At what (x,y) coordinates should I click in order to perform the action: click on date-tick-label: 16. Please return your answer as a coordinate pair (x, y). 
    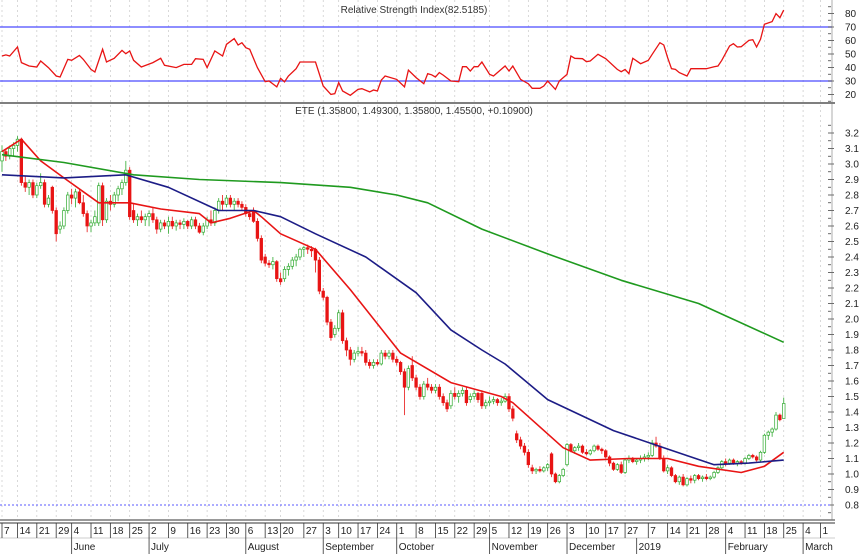
    Looking at the image, I should click on (196, 531).